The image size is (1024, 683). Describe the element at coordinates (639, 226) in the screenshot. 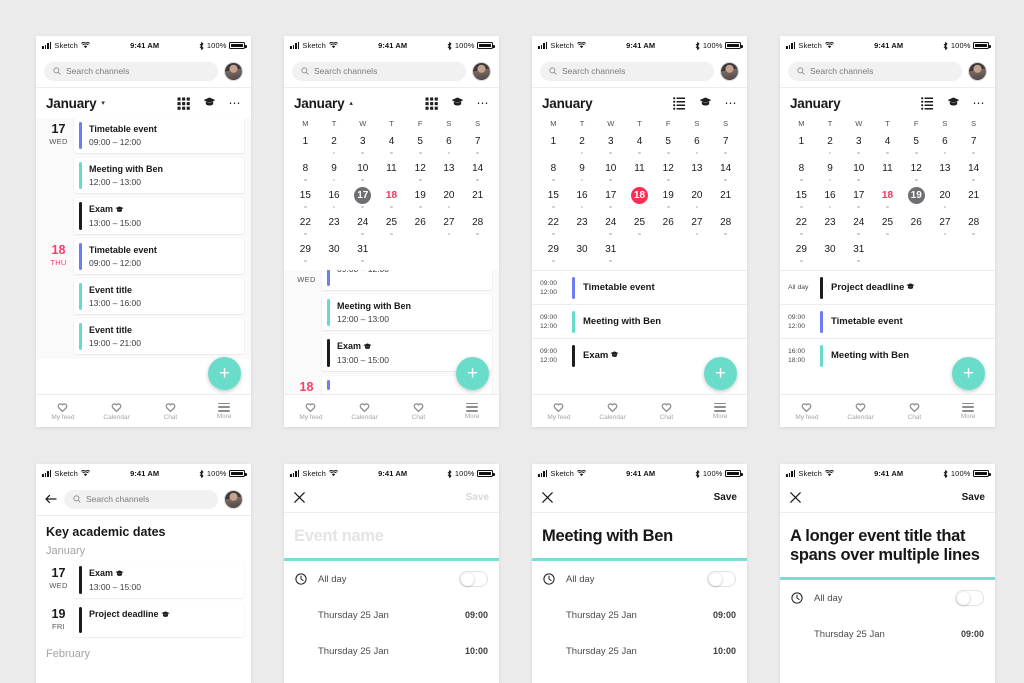

I see `calendar-cell: 25` at that location.